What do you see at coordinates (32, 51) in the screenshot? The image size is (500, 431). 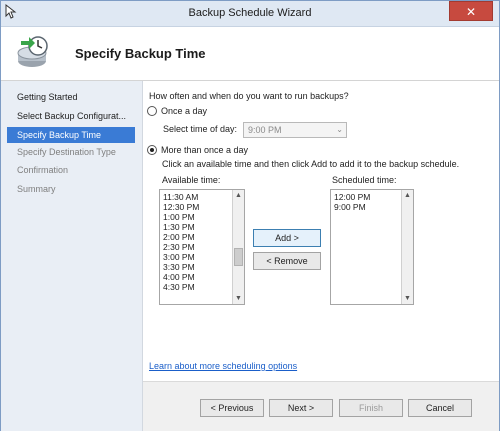 I see `backup-schedule-icon` at bounding box center [32, 51].